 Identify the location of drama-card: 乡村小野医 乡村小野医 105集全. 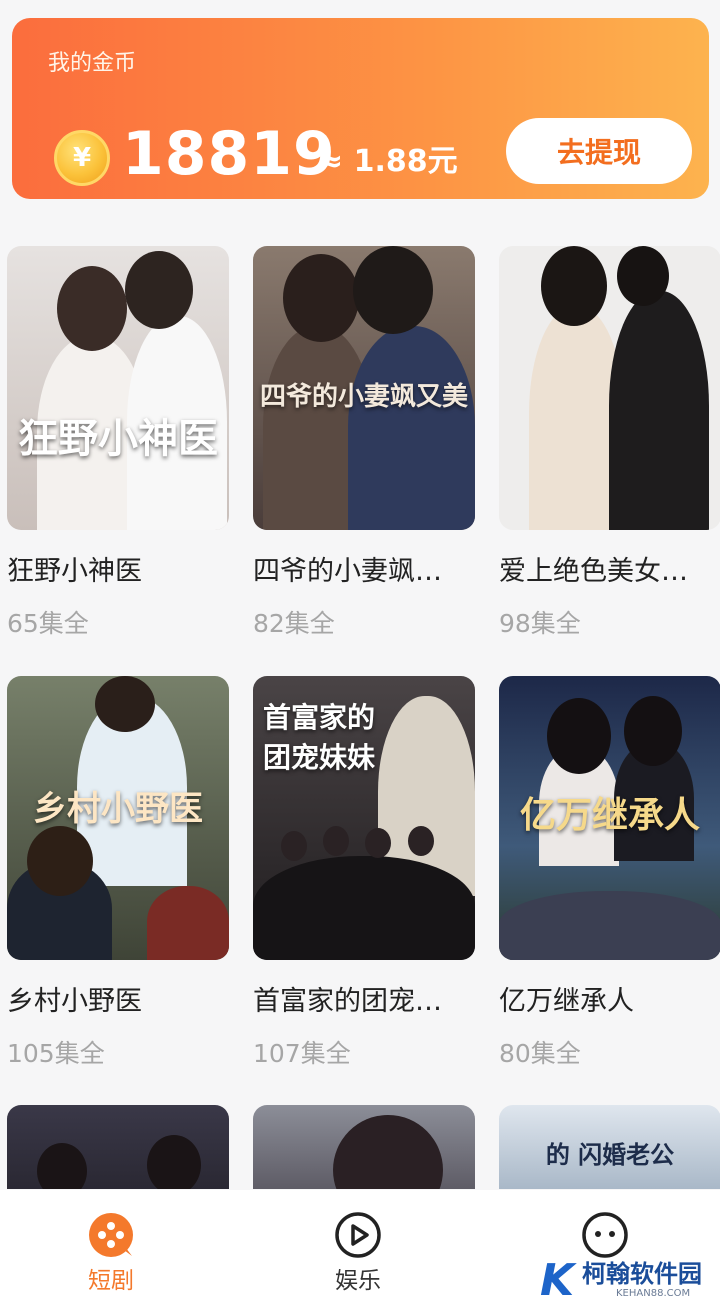
(118, 876).